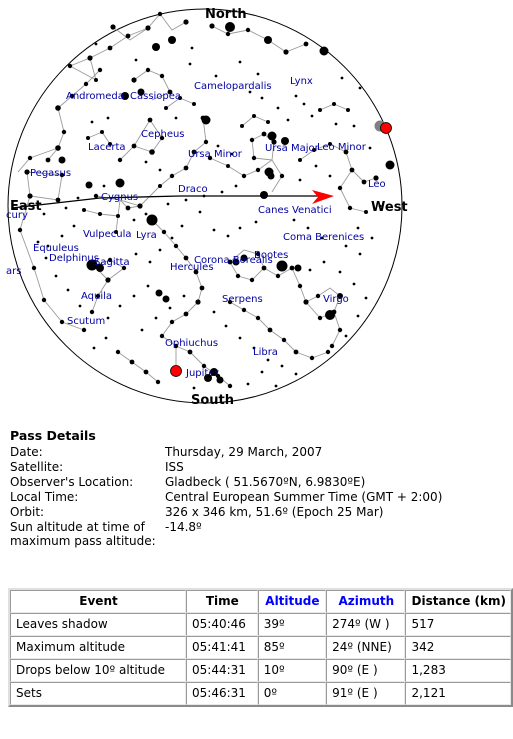  What do you see at coordinates (174, 467) in the screenshot?
I see `detail-value-satellite: ISS` at bounding box center [174, 467].